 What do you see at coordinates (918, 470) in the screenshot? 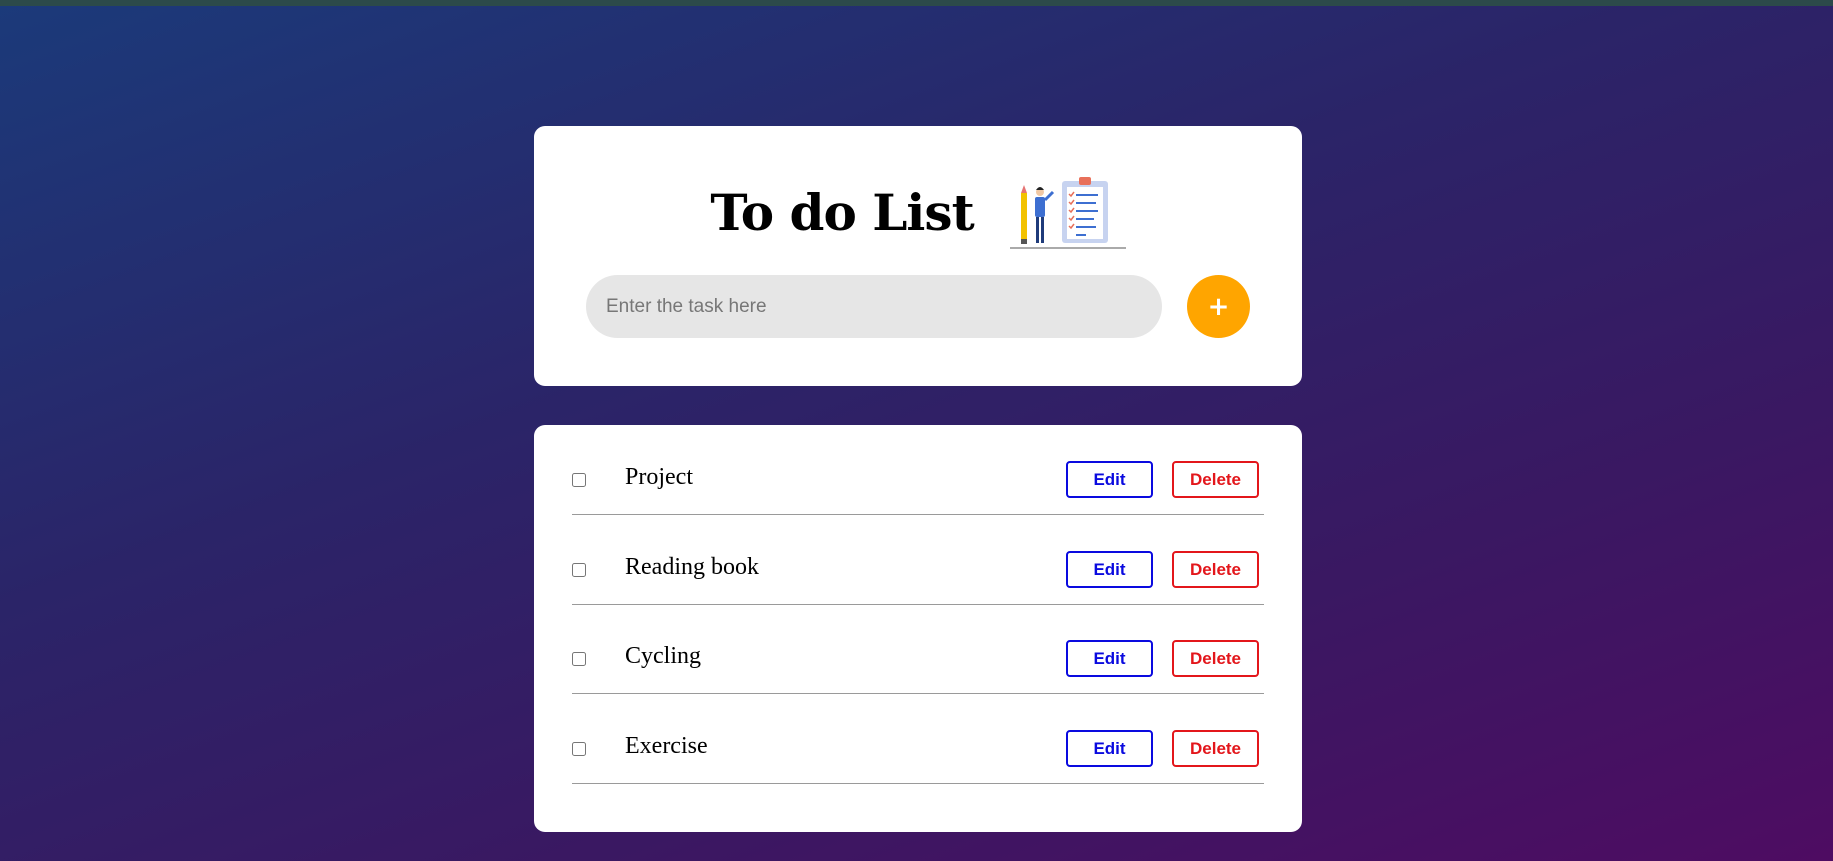
I see `task-row: Project Edit Delete` at bounding box center [918, 470].